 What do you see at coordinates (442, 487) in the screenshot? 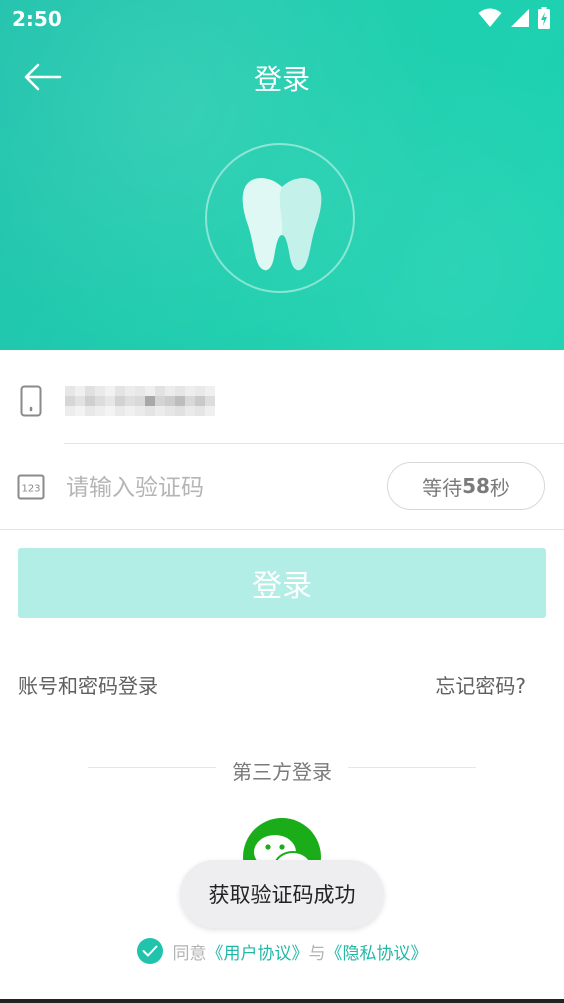
I see `wait-prefix: 等待` at bounding box center [442, 487].